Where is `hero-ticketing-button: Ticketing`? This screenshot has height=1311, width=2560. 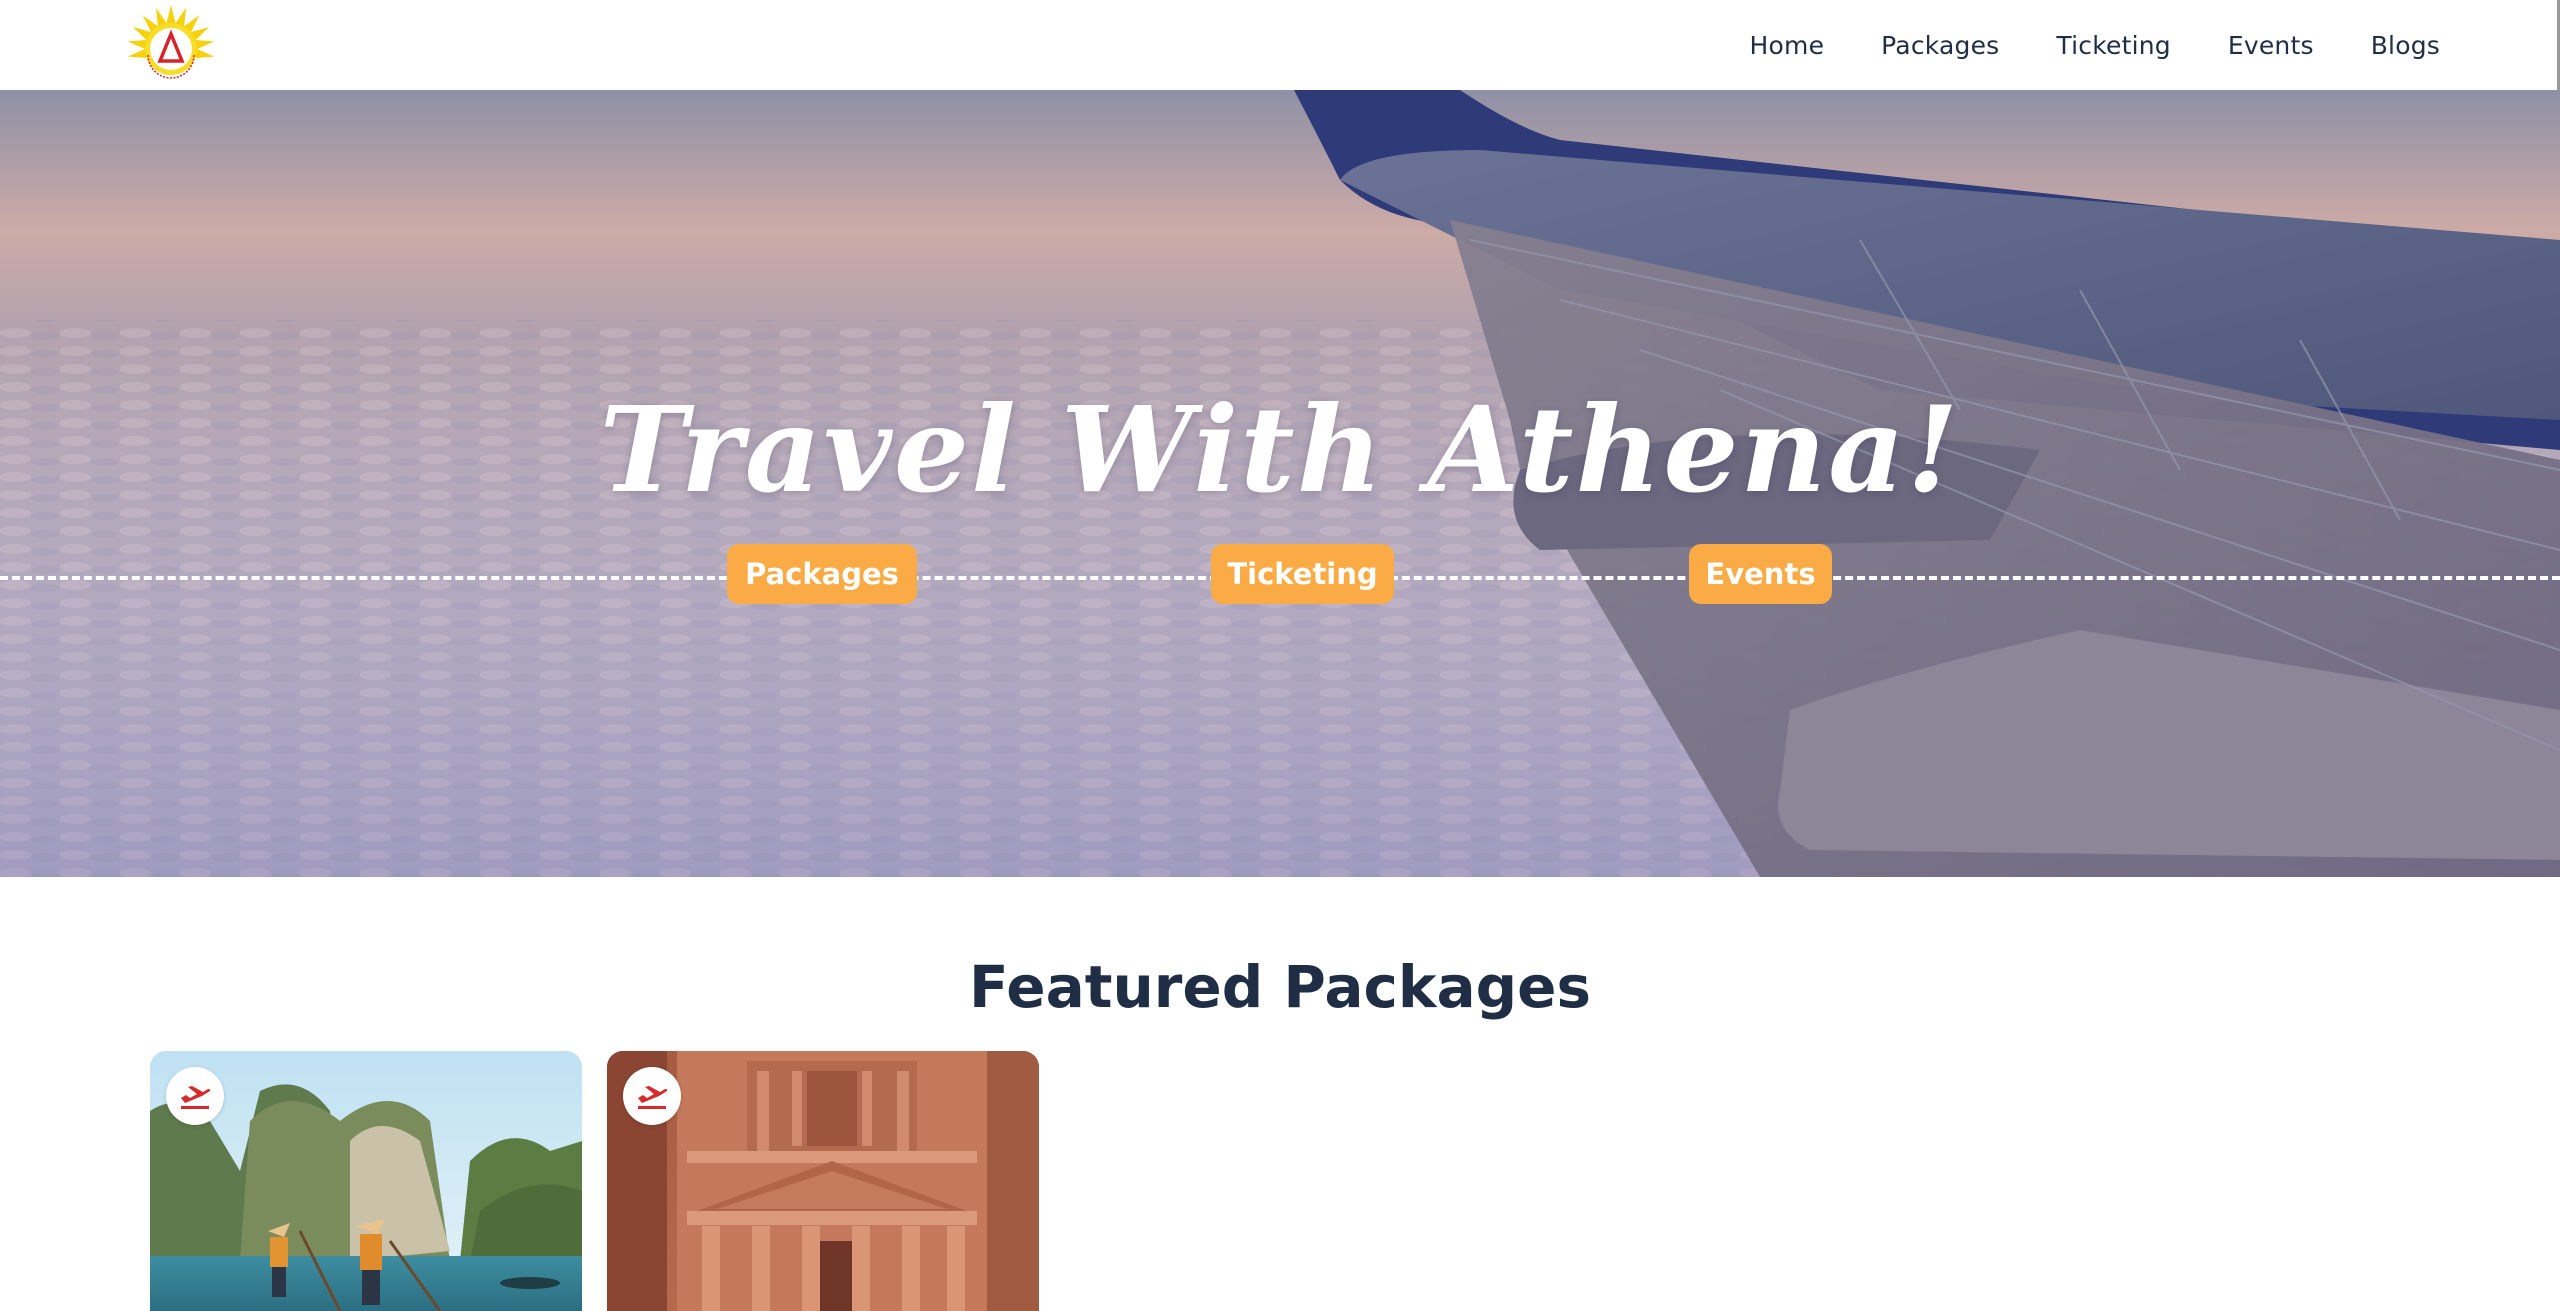
hero-ticketing-button: Ticketing is located at coordinates (1302, 574).